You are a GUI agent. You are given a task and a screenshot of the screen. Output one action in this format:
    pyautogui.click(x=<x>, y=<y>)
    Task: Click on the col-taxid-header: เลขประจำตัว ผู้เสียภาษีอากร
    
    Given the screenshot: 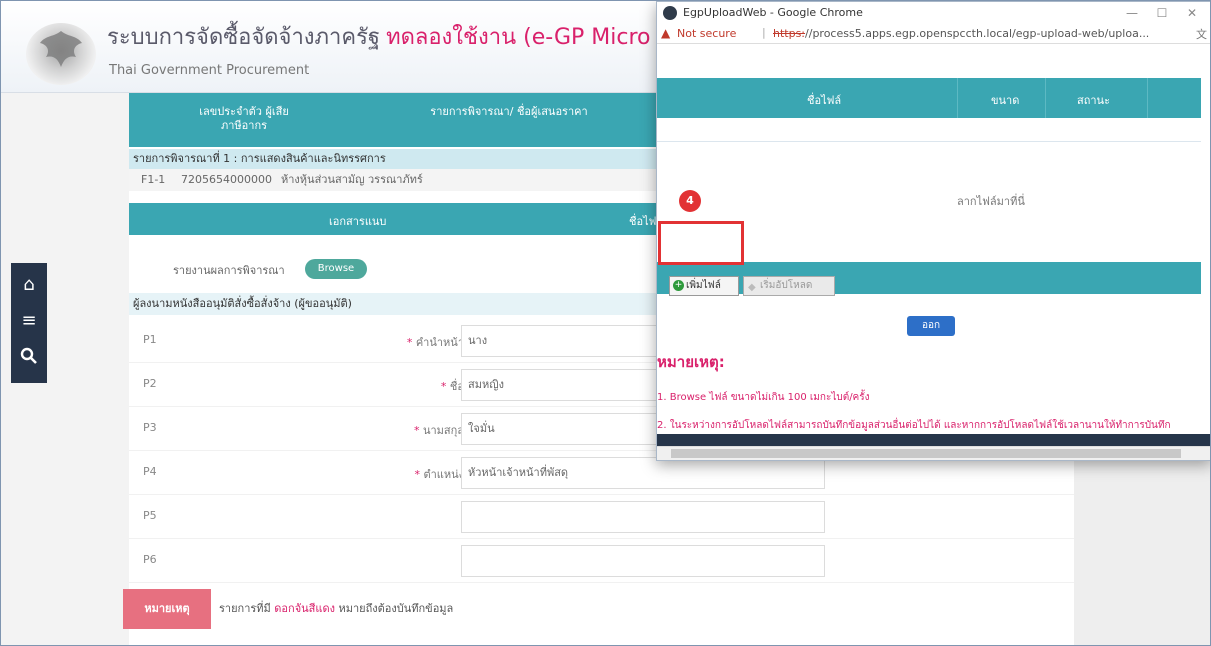 What is the action you would take?
    pyautogui.click(x=244, y=118)
    